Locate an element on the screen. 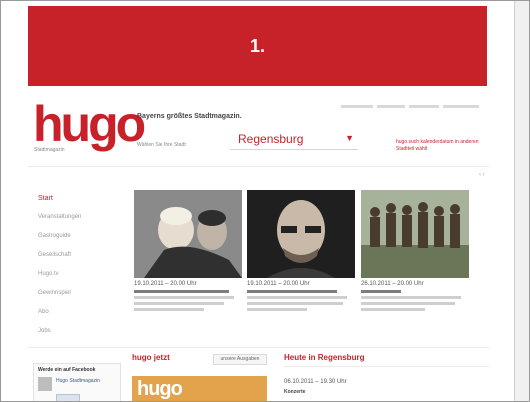  banner-label: 1. is located at coordinates (257, 45).